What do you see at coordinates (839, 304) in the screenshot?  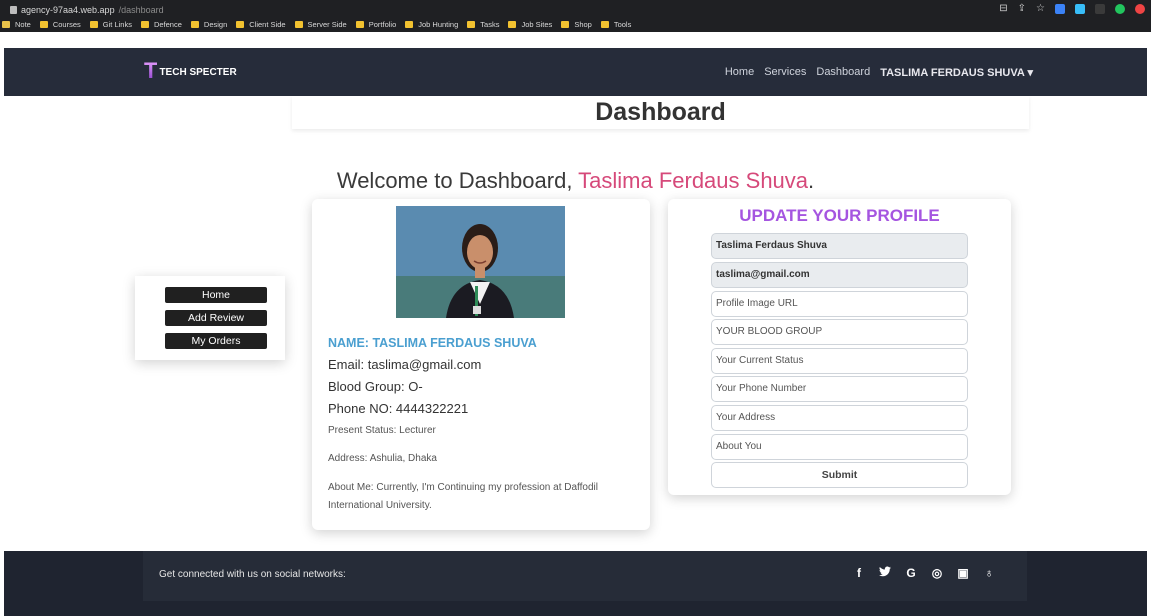 I see `profile-image-url-input: Profile Image URL` at bounding box center [839, 304].